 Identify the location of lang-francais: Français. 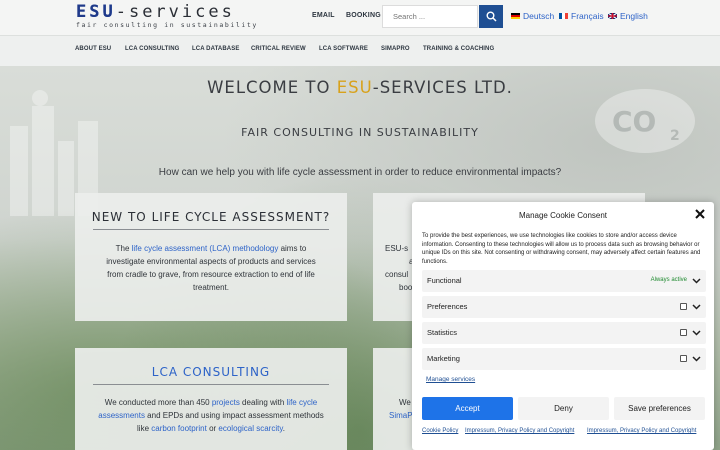
(581, 16).